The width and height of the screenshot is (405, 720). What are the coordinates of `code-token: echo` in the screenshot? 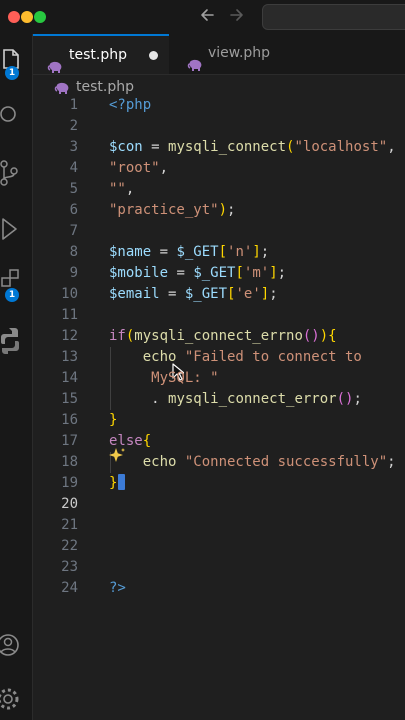 It's located at (147, 357).